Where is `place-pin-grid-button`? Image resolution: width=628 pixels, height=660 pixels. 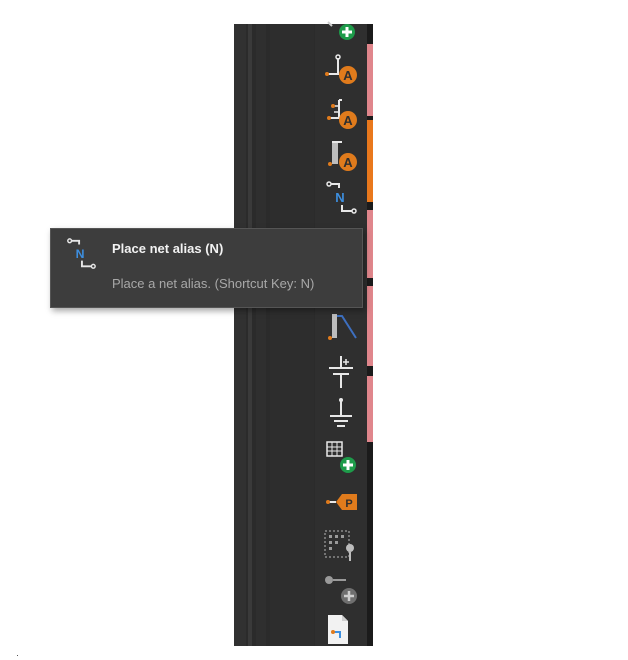
place-pin-grid-button is located at coordinates (341, 546).